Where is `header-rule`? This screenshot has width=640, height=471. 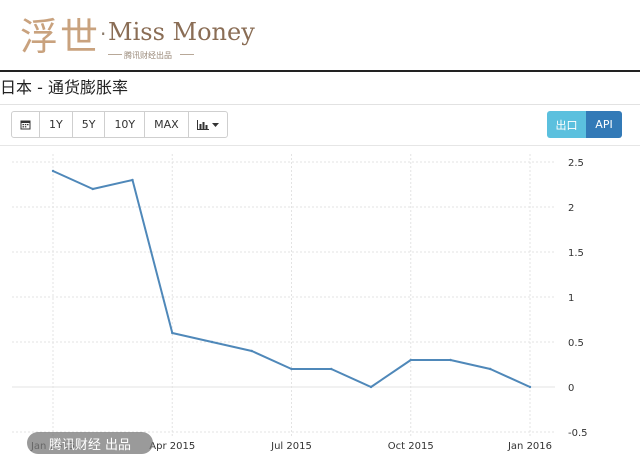 header-rule is located at coordinates (320, 71).